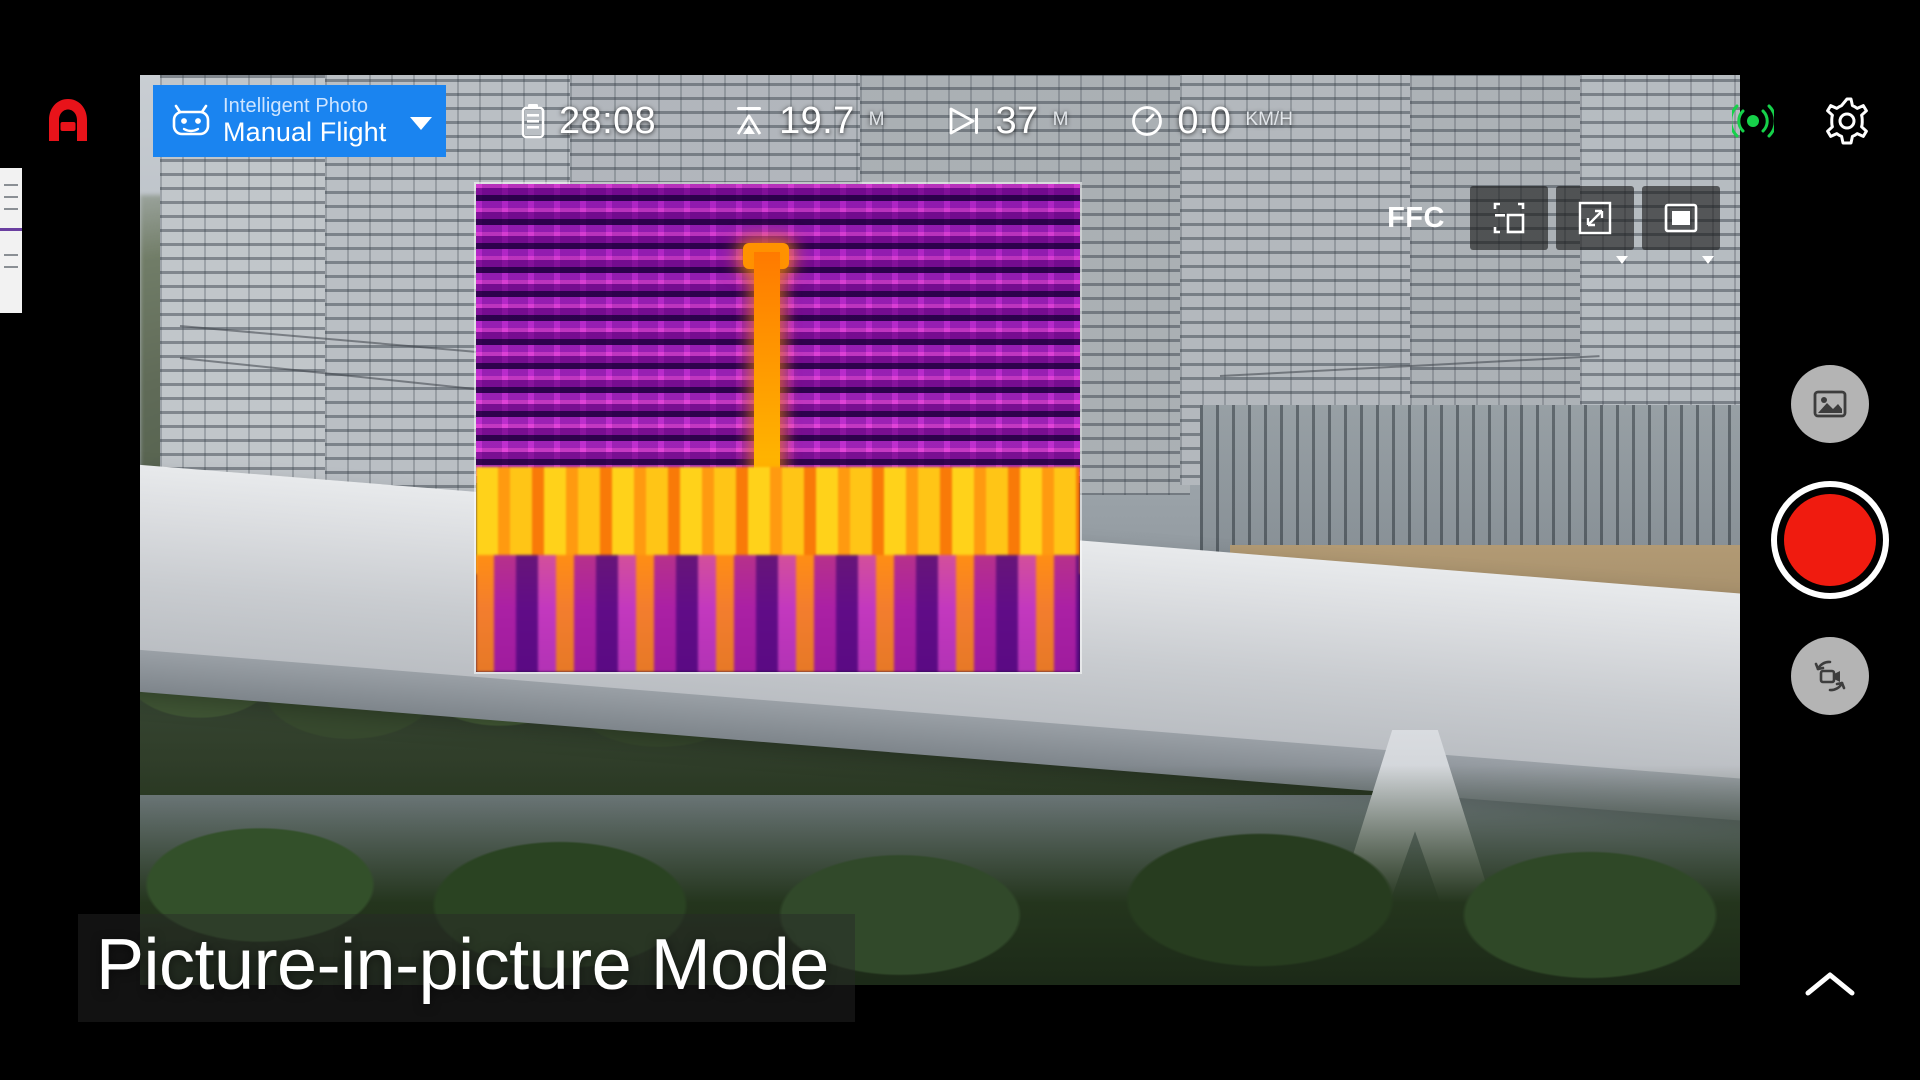  I want to click on altitude-readout: 19.7 M, so click(808, 121).